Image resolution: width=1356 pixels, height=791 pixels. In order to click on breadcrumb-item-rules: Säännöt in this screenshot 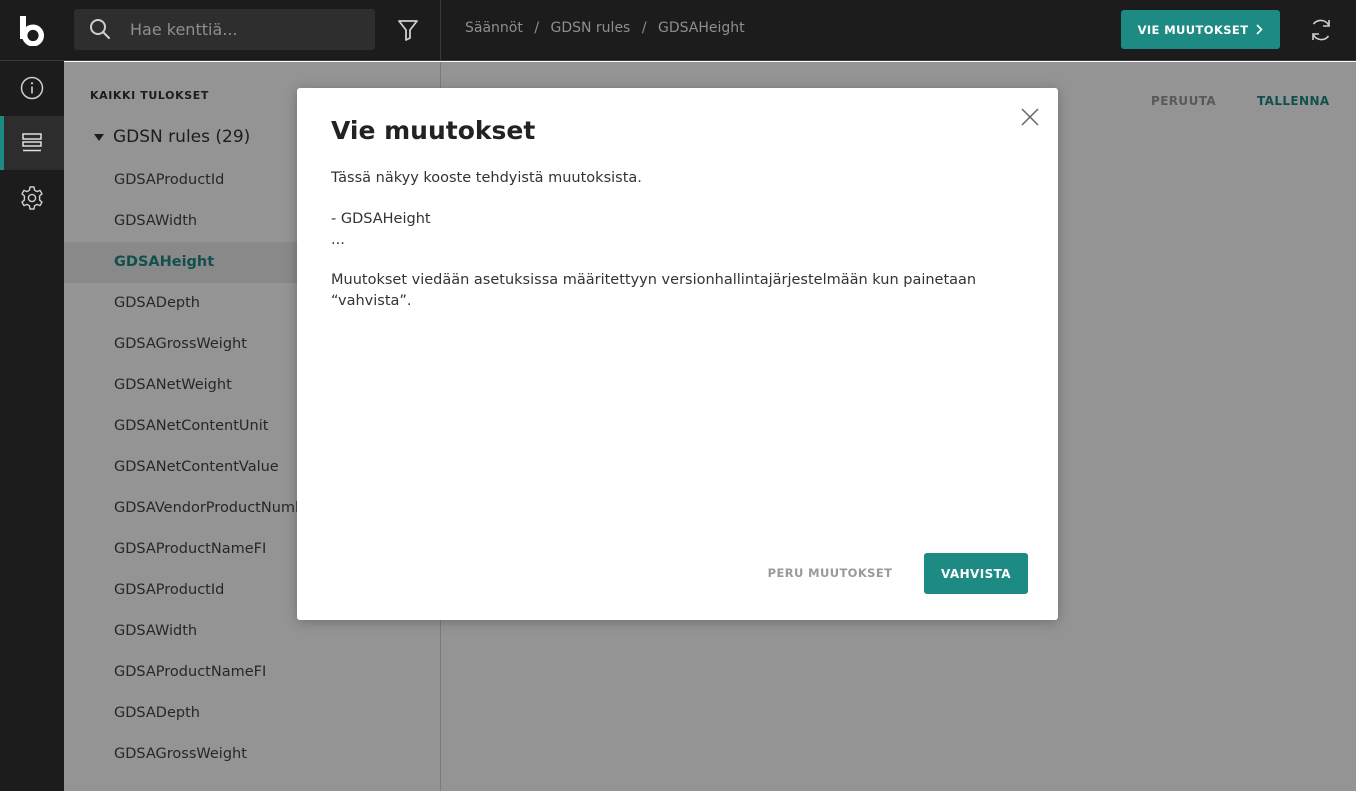, I will do `click(494, 28)`.